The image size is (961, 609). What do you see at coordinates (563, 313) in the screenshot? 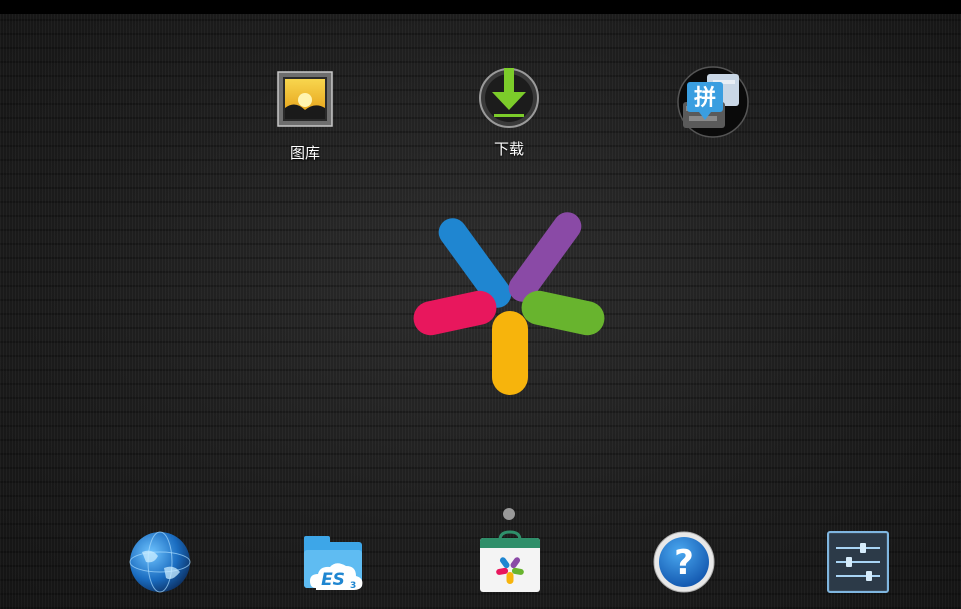
I see `logo-petal-green` at bounding box center [563, 313].